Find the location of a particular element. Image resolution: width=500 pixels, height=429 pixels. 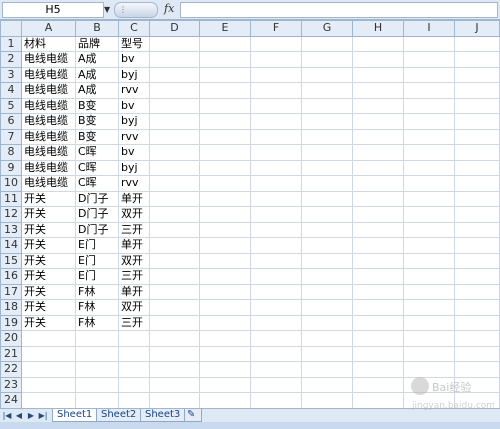

cell-c: 型号 is located at coordinates (134, 43).